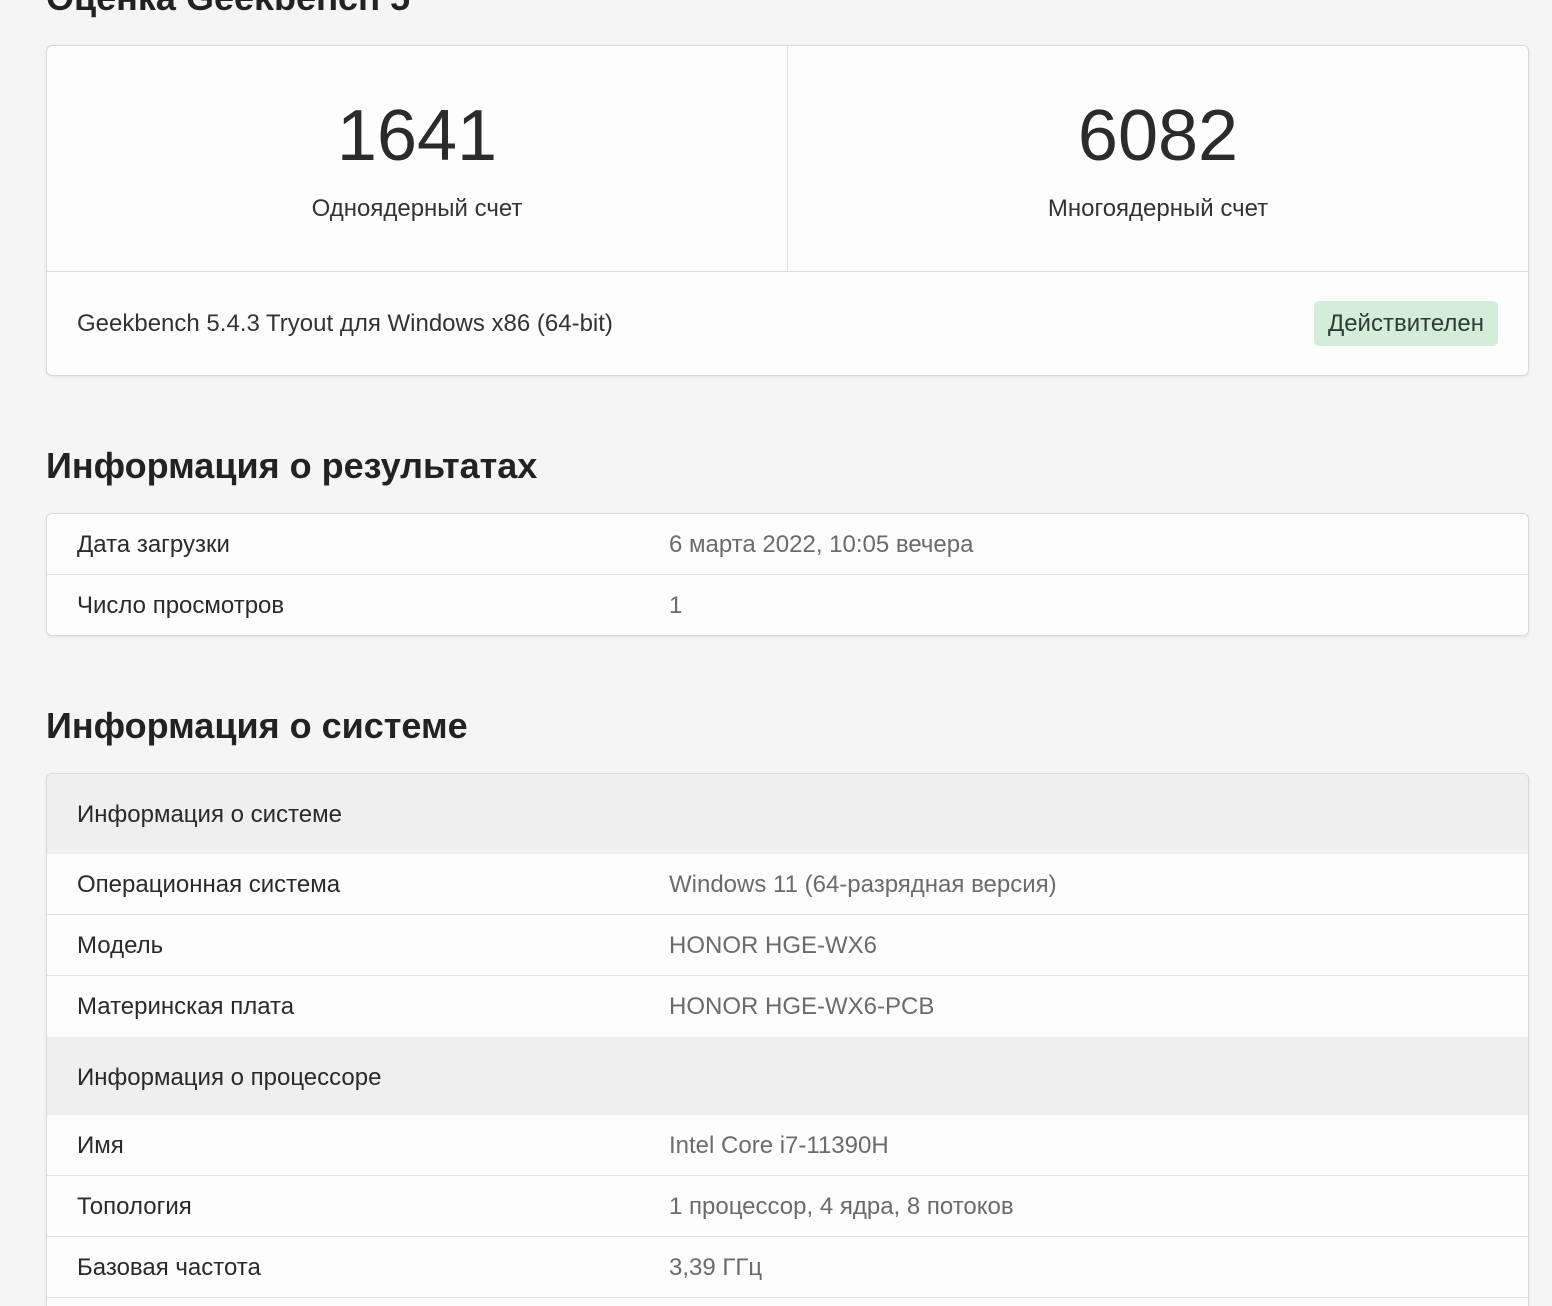 The height and width of the screenshot is (1306, 1552). I want to click on multi-core-score-value: 6082, so click(1158, 136).